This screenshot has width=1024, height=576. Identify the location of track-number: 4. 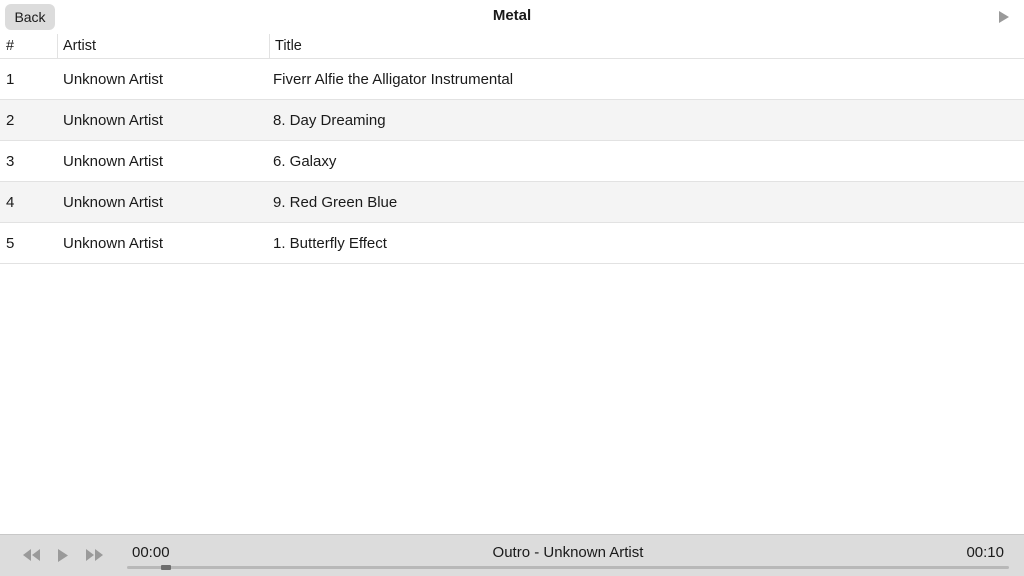
(10, 202).